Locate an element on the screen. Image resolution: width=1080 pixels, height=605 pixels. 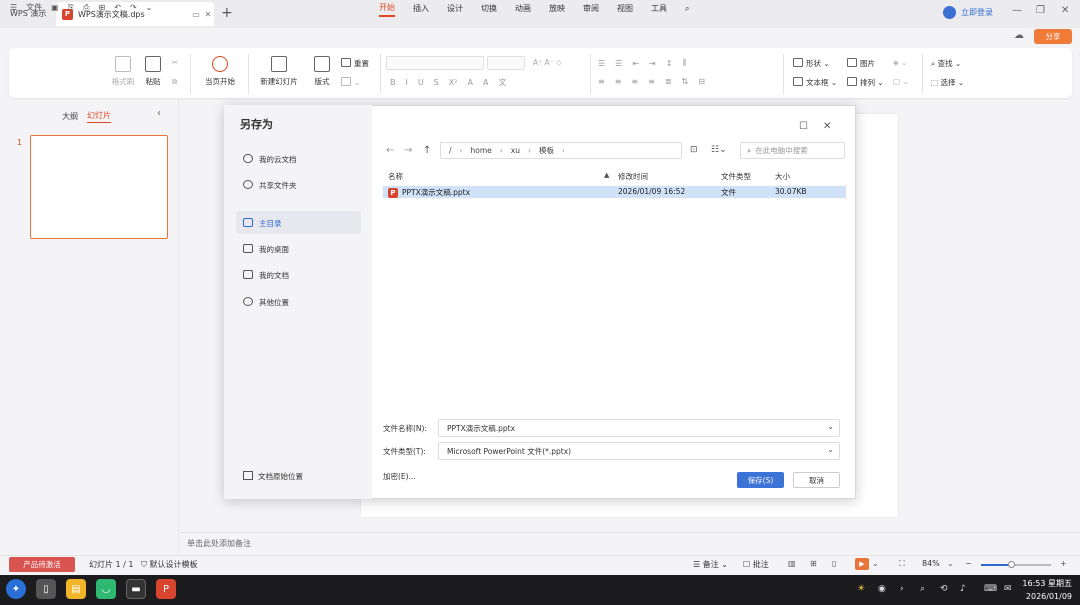
tab-slides: 幻灯片 is located at coordinates (99, 116).